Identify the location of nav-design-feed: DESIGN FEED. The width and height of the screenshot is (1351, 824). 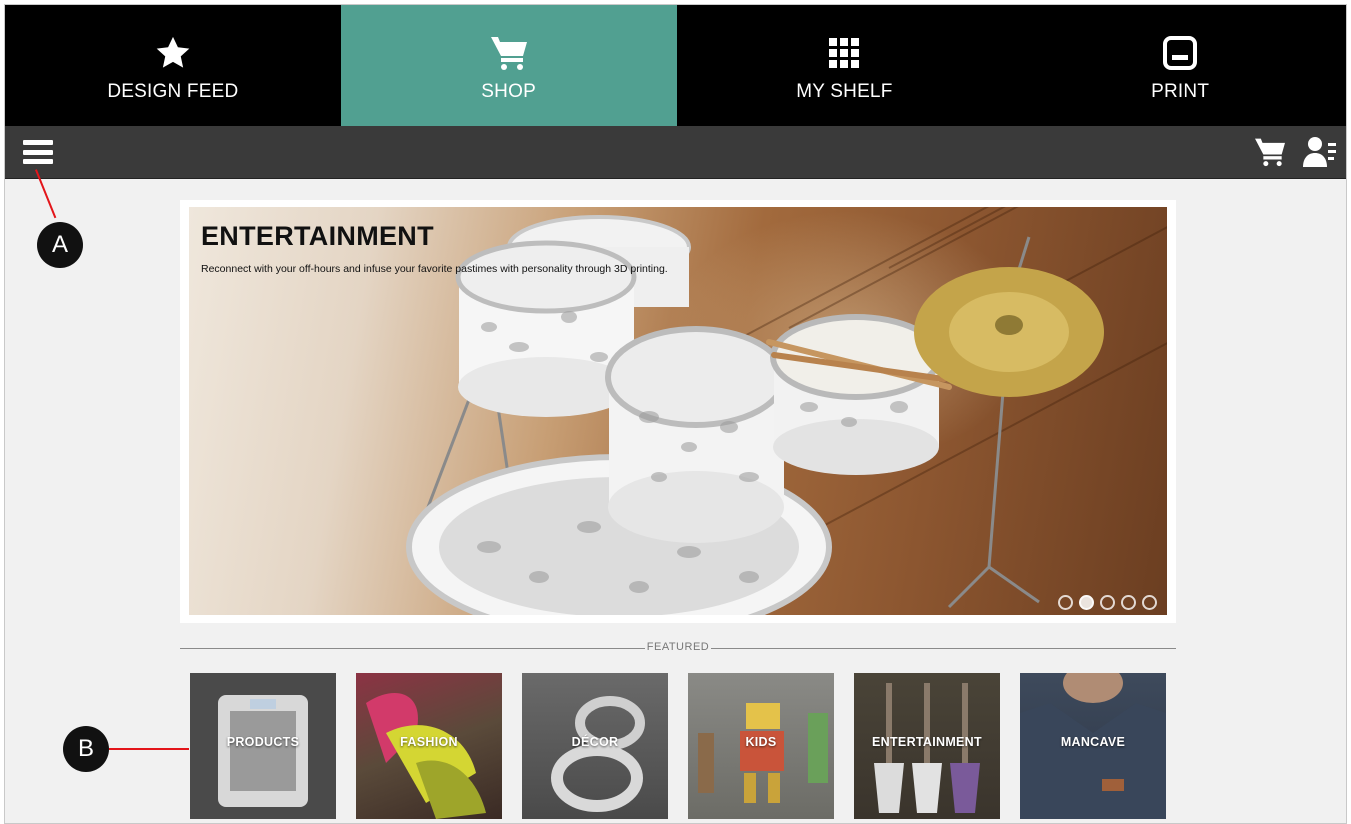
(173, 65).